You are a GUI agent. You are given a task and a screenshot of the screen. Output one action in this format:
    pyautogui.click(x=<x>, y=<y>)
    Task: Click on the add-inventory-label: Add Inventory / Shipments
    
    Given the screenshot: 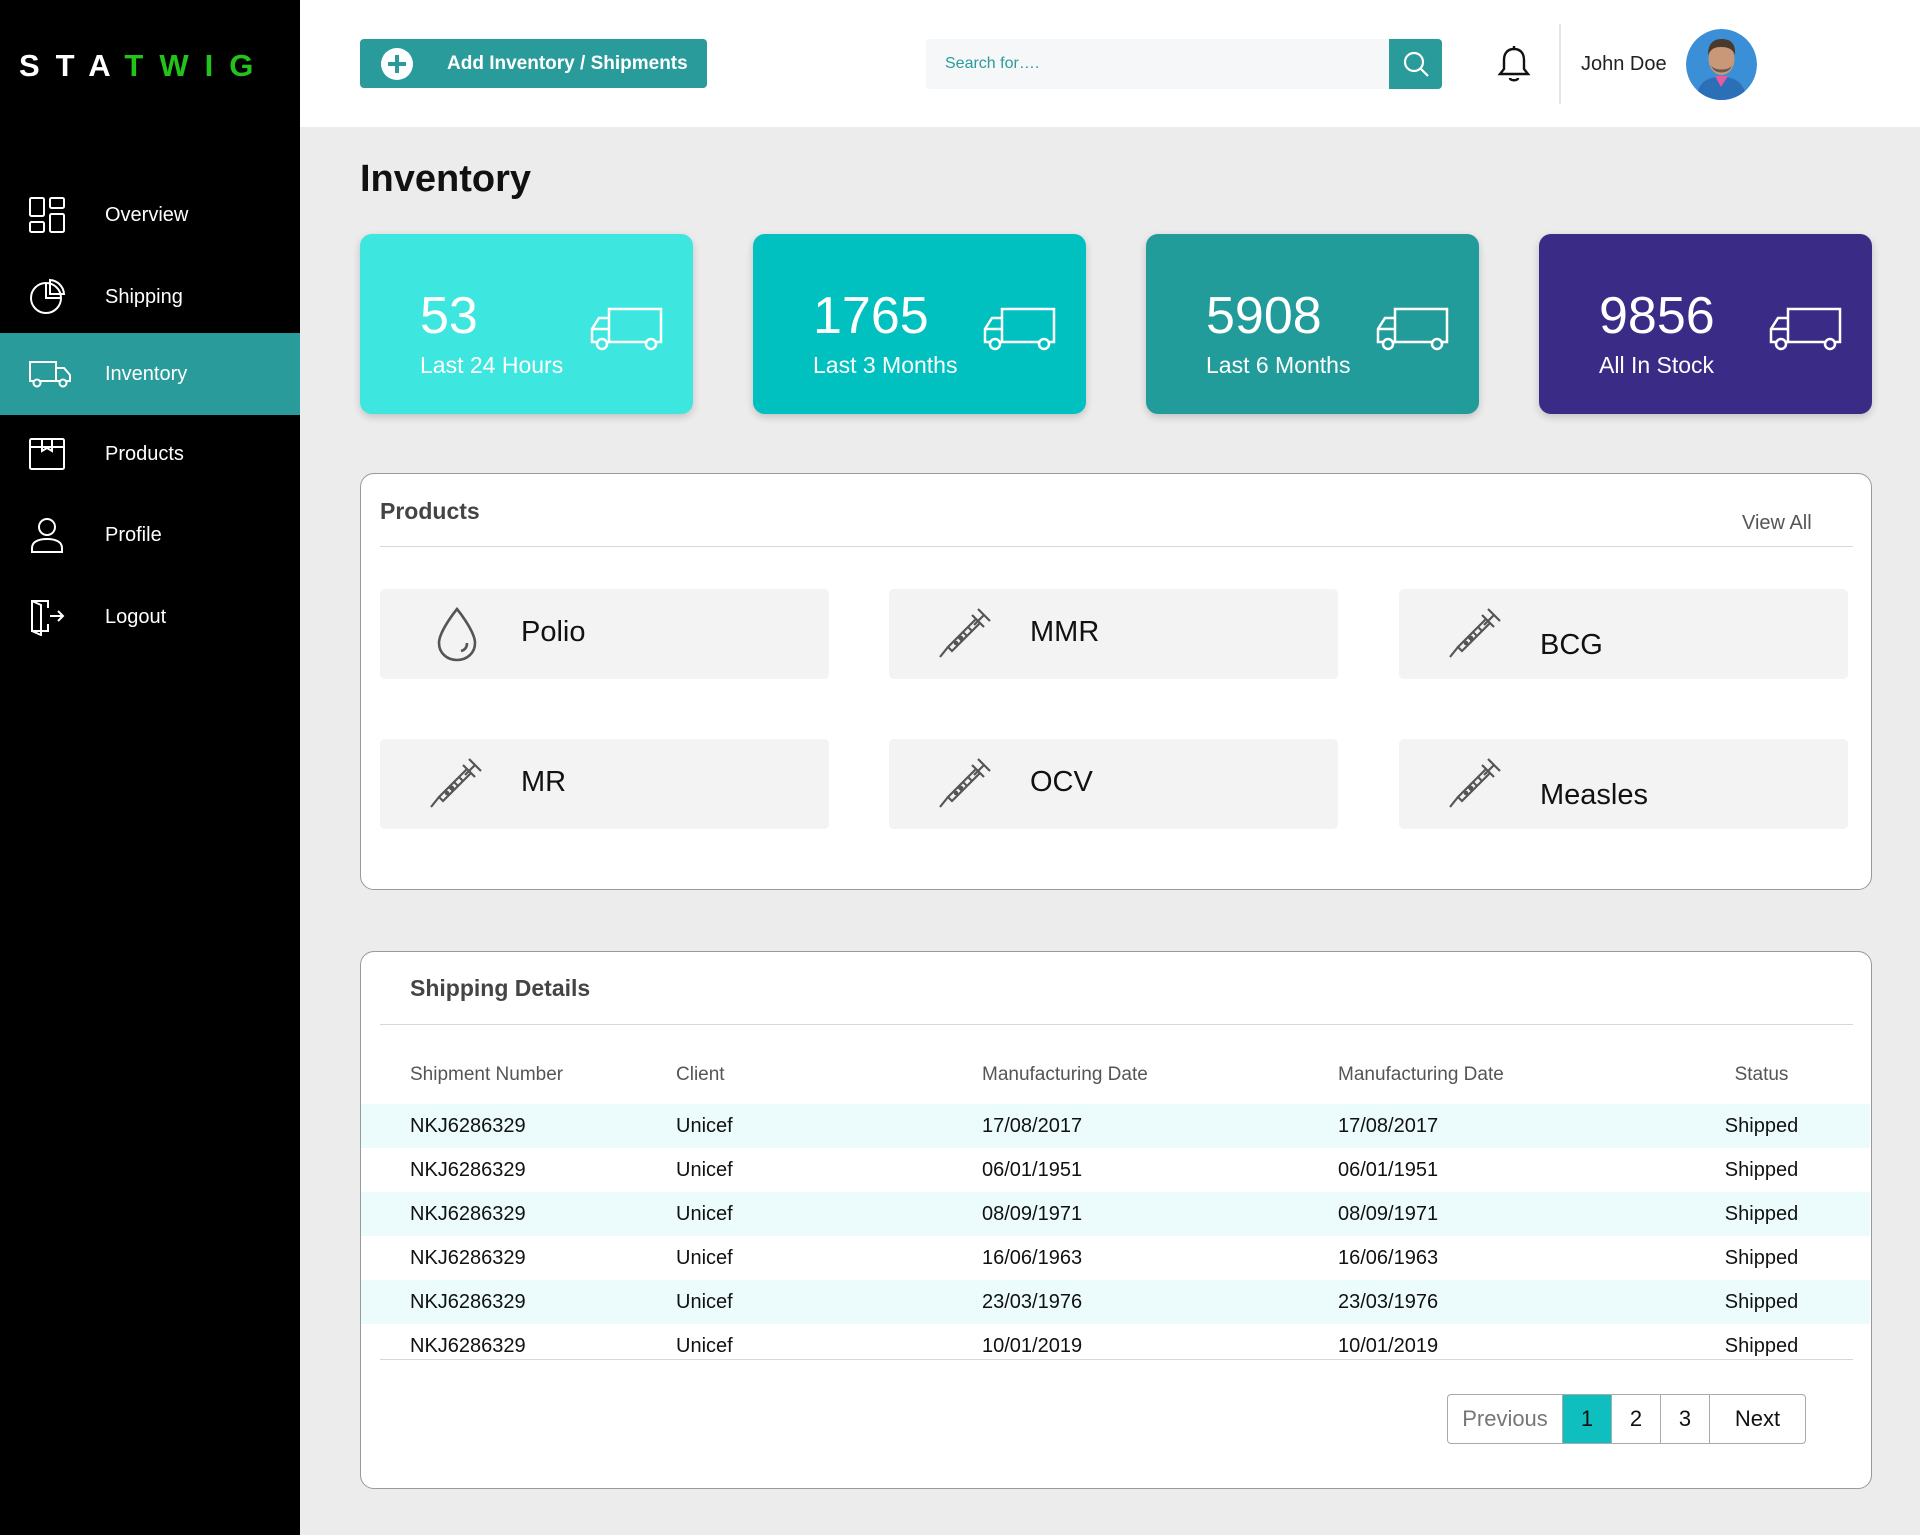 What is the action you would take?
    pyautogui.click(x=567, y=63)
    